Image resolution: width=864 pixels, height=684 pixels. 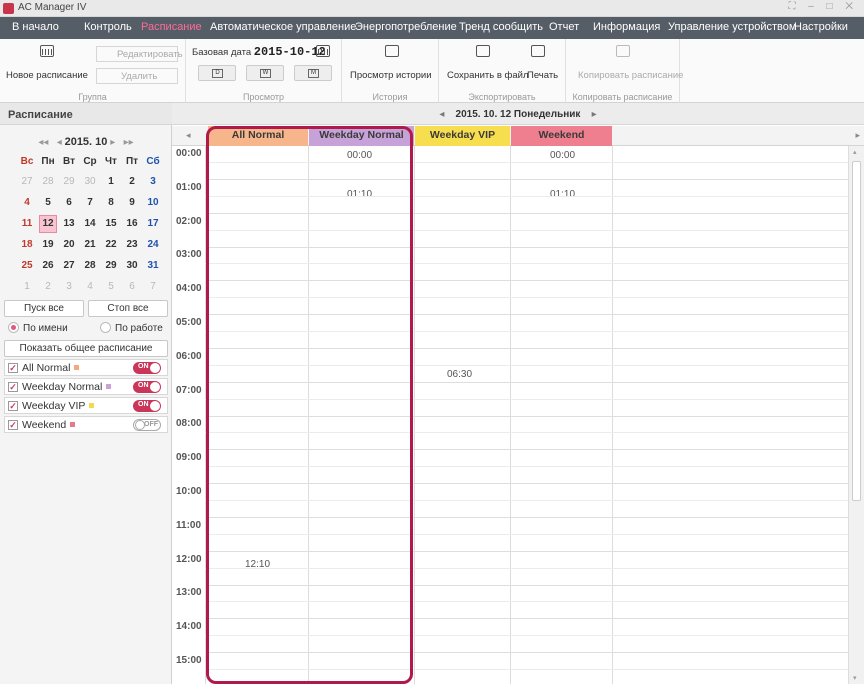 What do you see at coordinates (630, 75) in the screenshot?
I see `copy-schedule-button: Копировать расписание` at bounding box center [630, 75].